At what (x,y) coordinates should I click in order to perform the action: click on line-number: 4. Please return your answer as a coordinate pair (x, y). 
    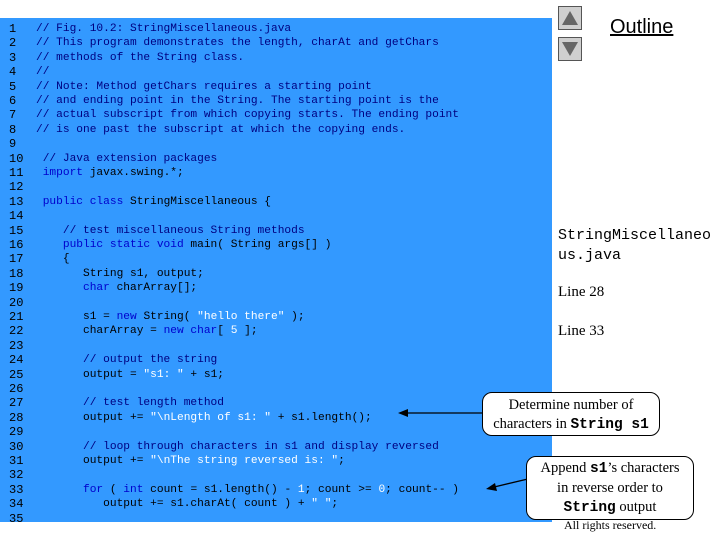
    Looking at the image, I should click on (13, 72).